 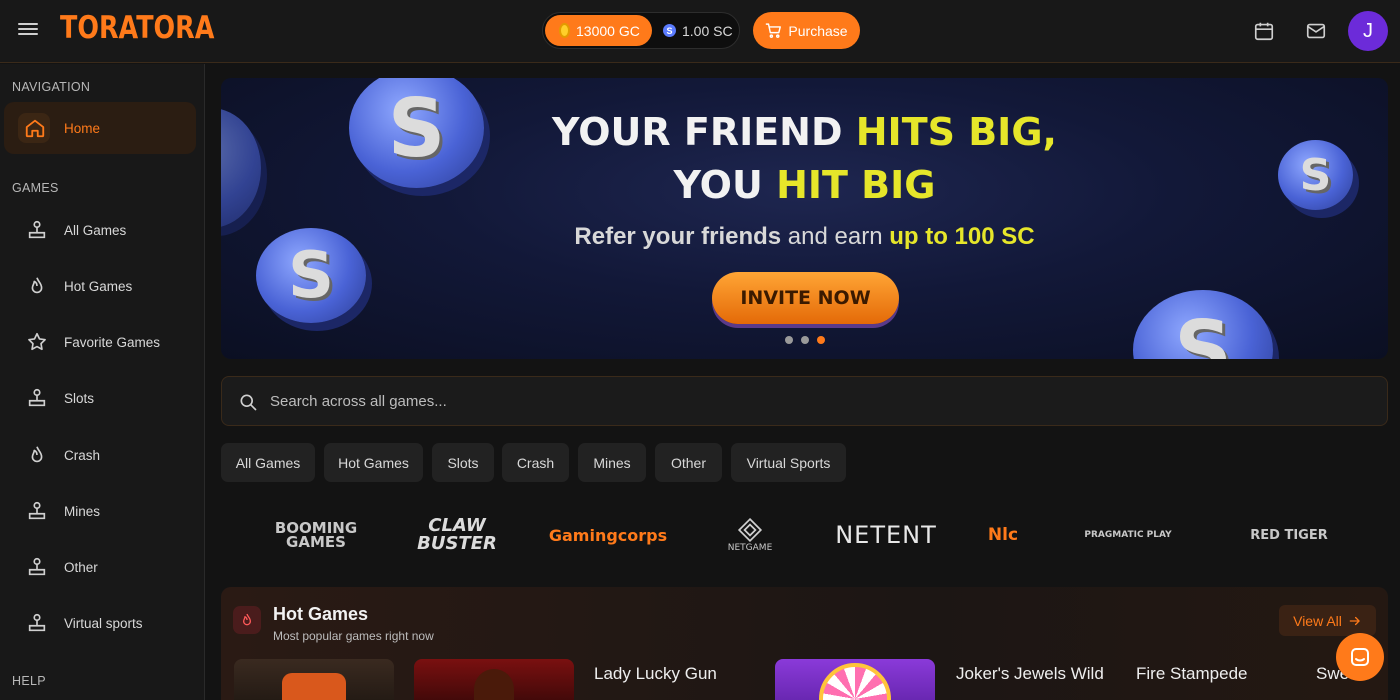 I want to click on provider-gamingcorps: Gamingcorps, so click(x=608, y=535).